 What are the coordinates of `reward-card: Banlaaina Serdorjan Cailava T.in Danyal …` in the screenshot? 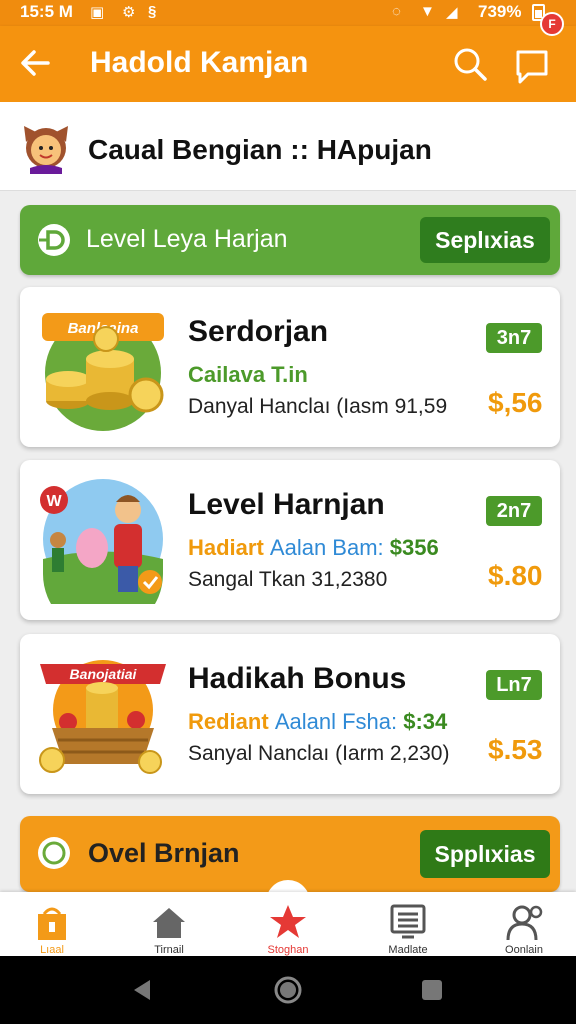 It's located at (290, 367).